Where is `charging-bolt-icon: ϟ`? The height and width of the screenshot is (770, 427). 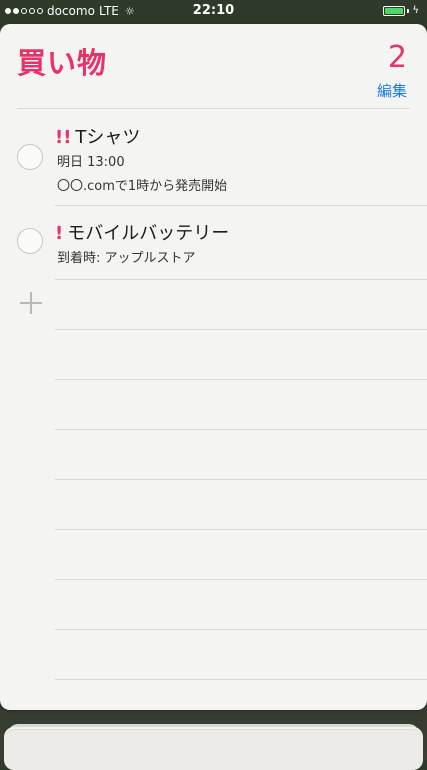 charging-bolt-icon: ϟ is located at coordinates (415, 10).